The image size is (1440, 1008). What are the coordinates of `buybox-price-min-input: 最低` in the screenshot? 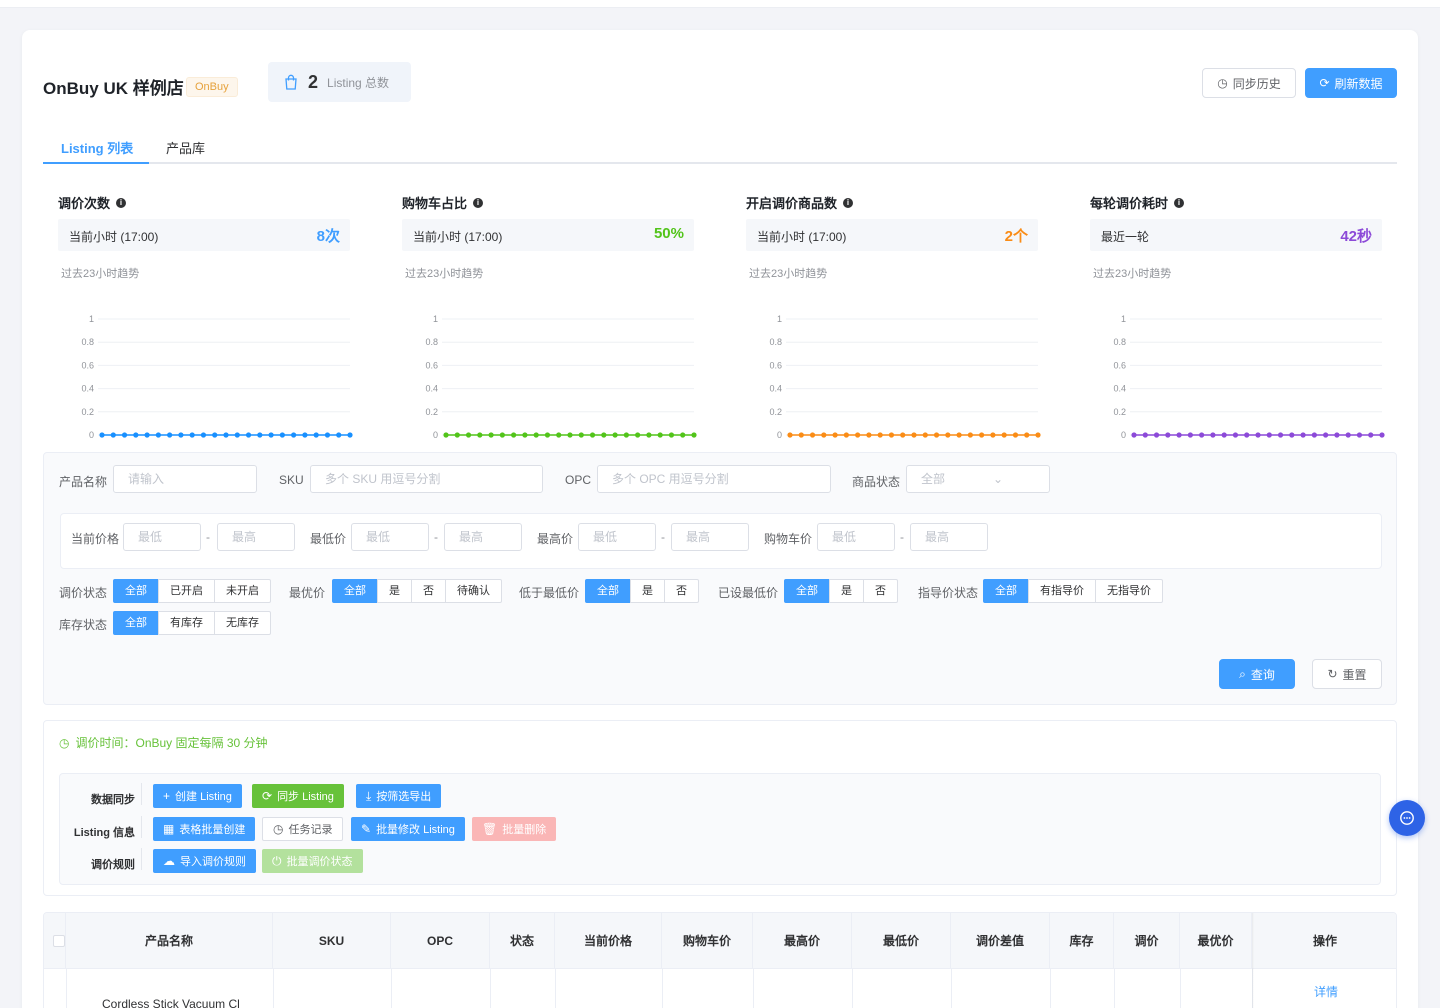 It's located at (856, 537).